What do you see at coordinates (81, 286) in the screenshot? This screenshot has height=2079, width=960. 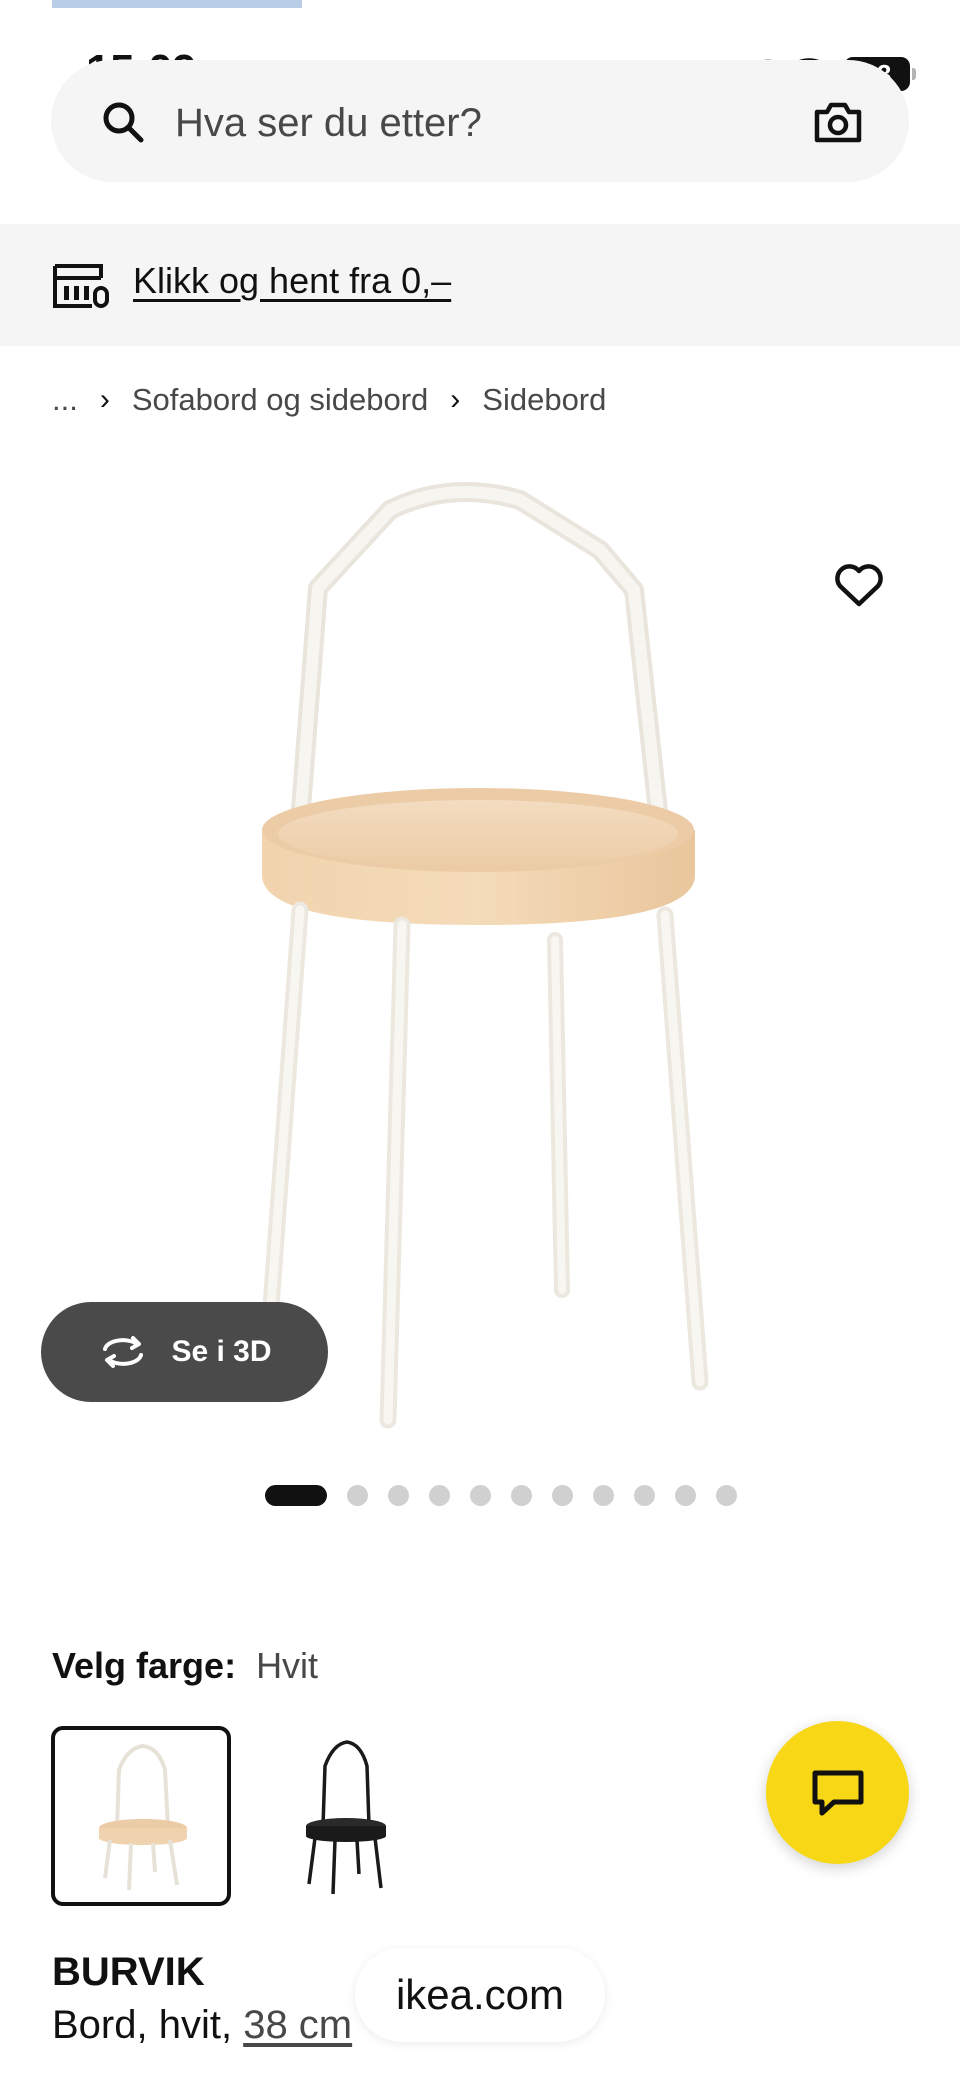 I see `store-icon` at bounding box center [81, 286].